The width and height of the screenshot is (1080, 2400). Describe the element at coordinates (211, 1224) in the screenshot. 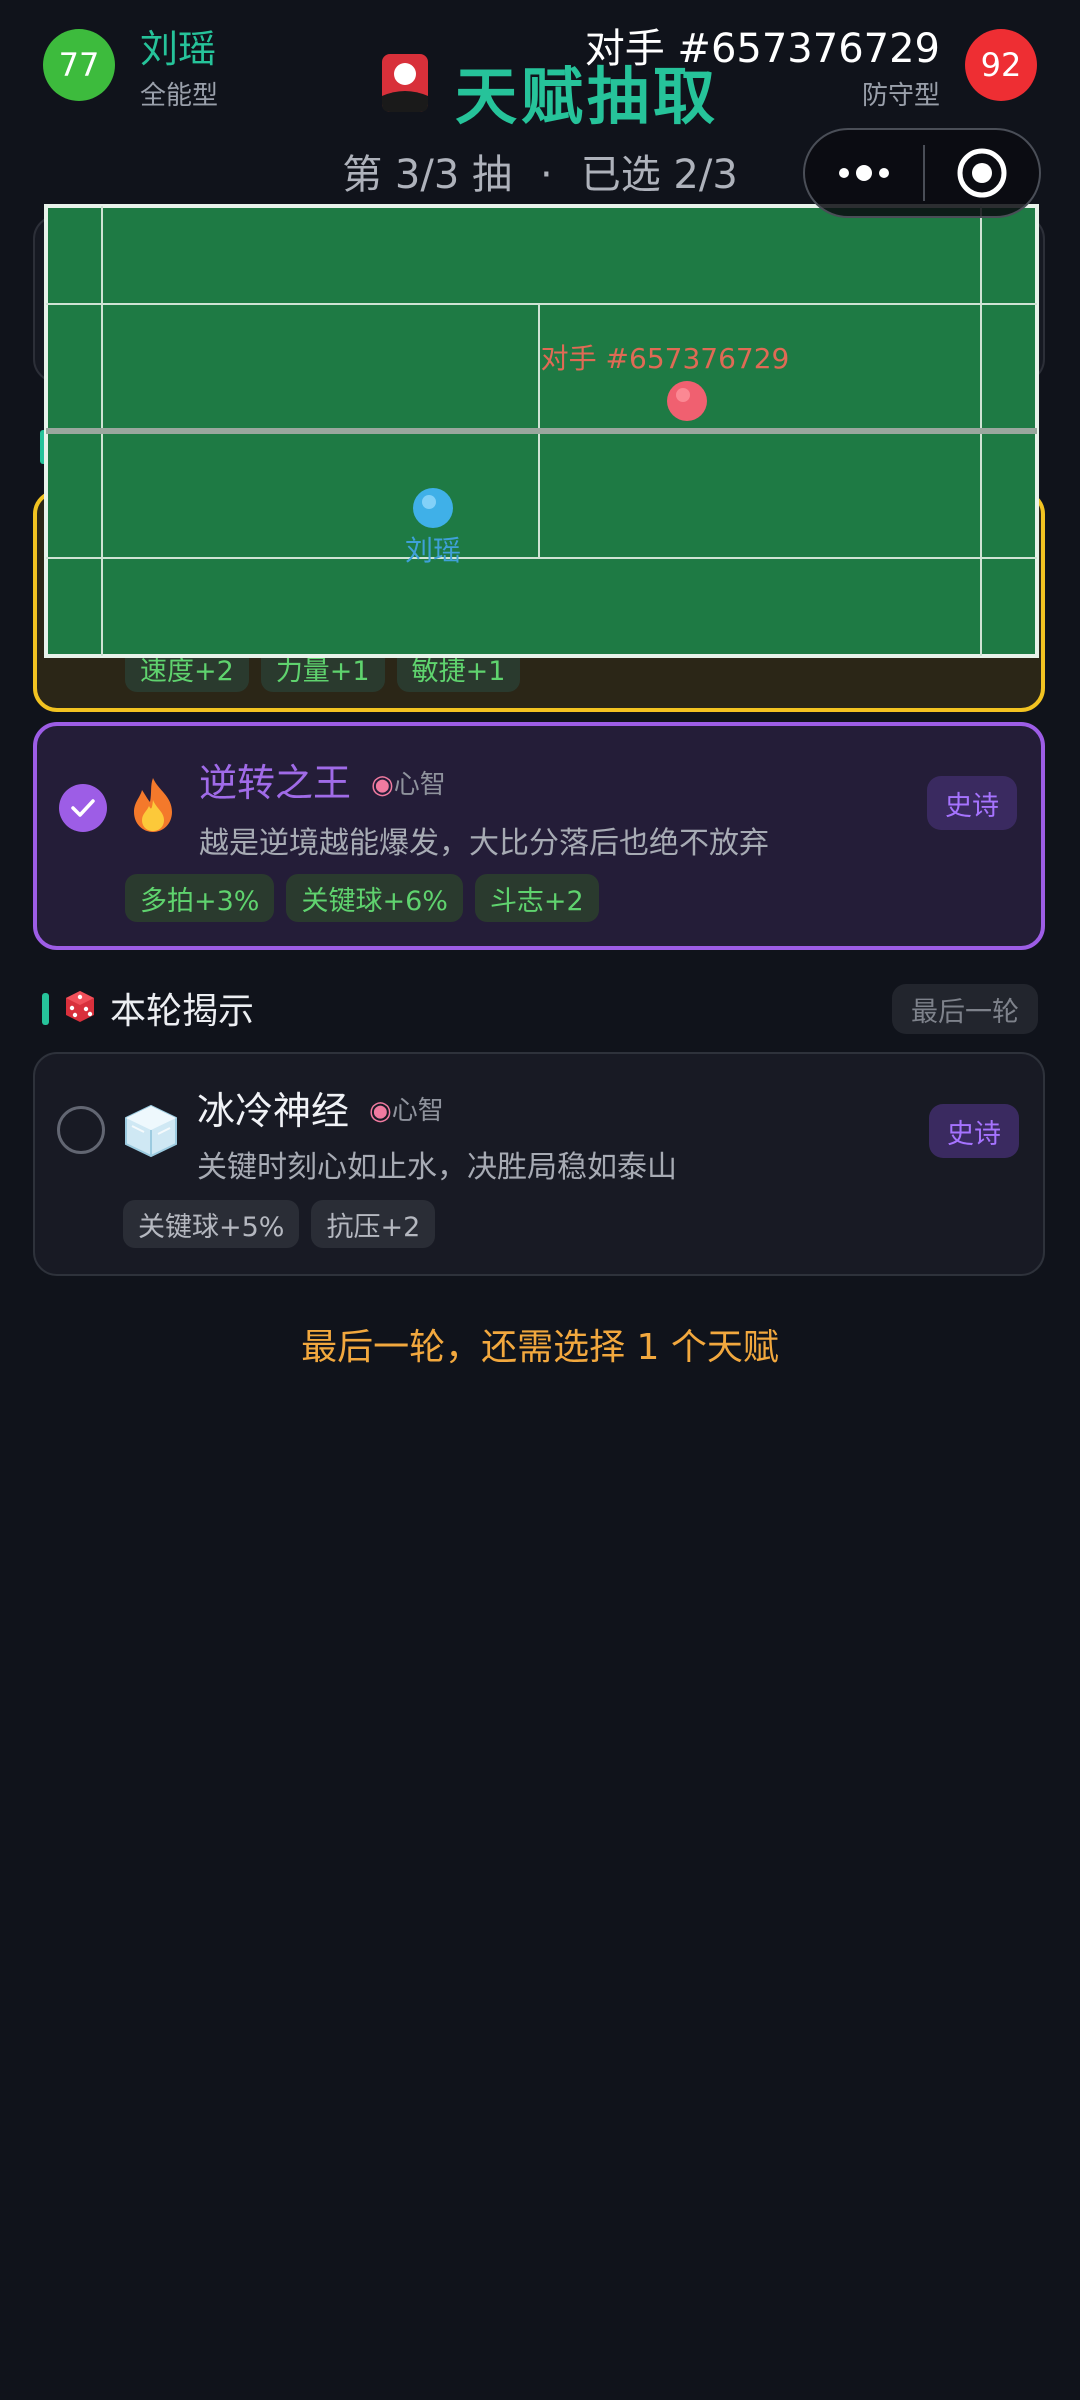

I see `stat-chip: 关键球+5%` at that location.